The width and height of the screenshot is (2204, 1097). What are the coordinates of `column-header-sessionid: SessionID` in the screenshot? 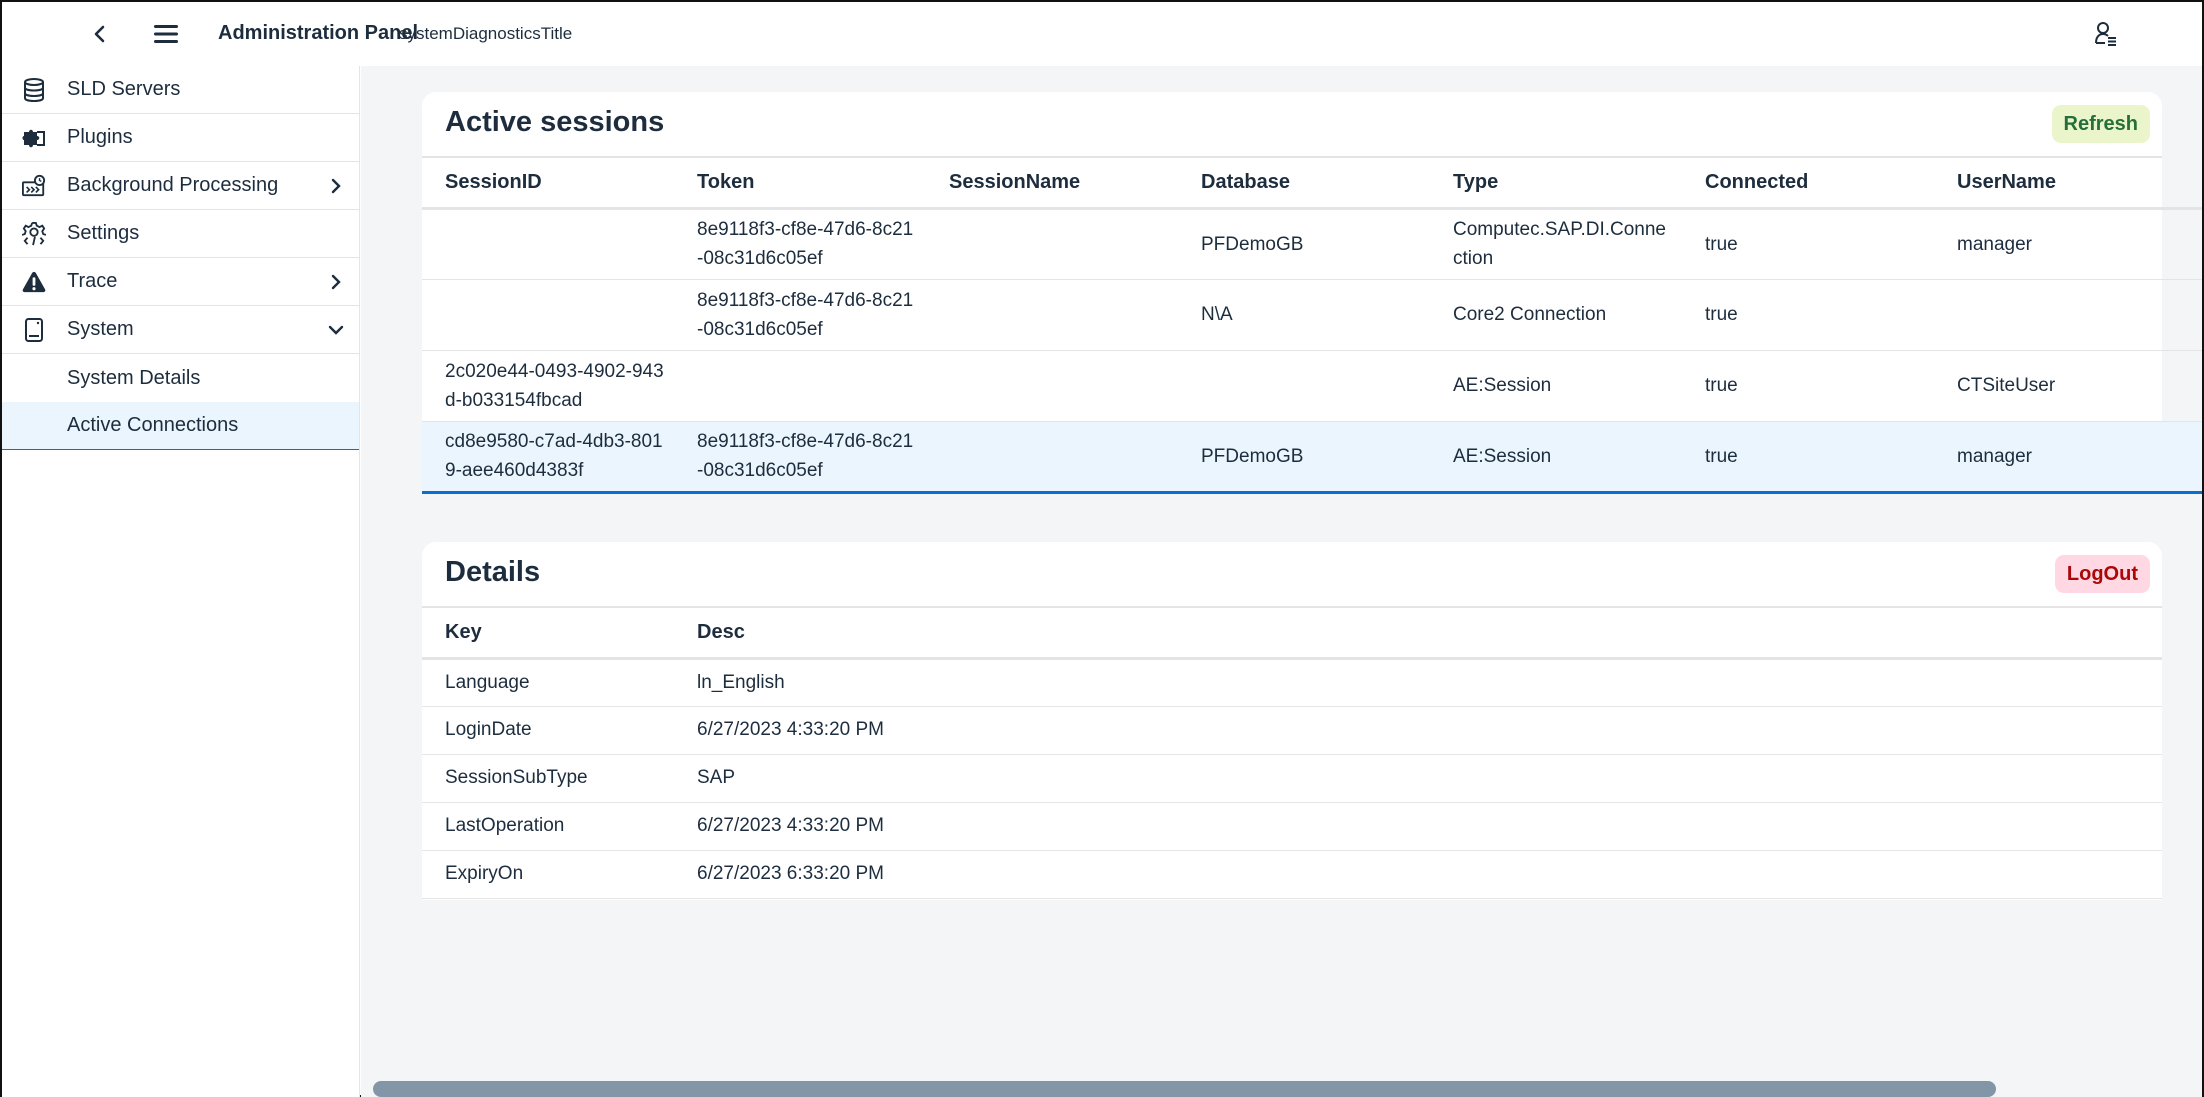 It's located at (548, 184).